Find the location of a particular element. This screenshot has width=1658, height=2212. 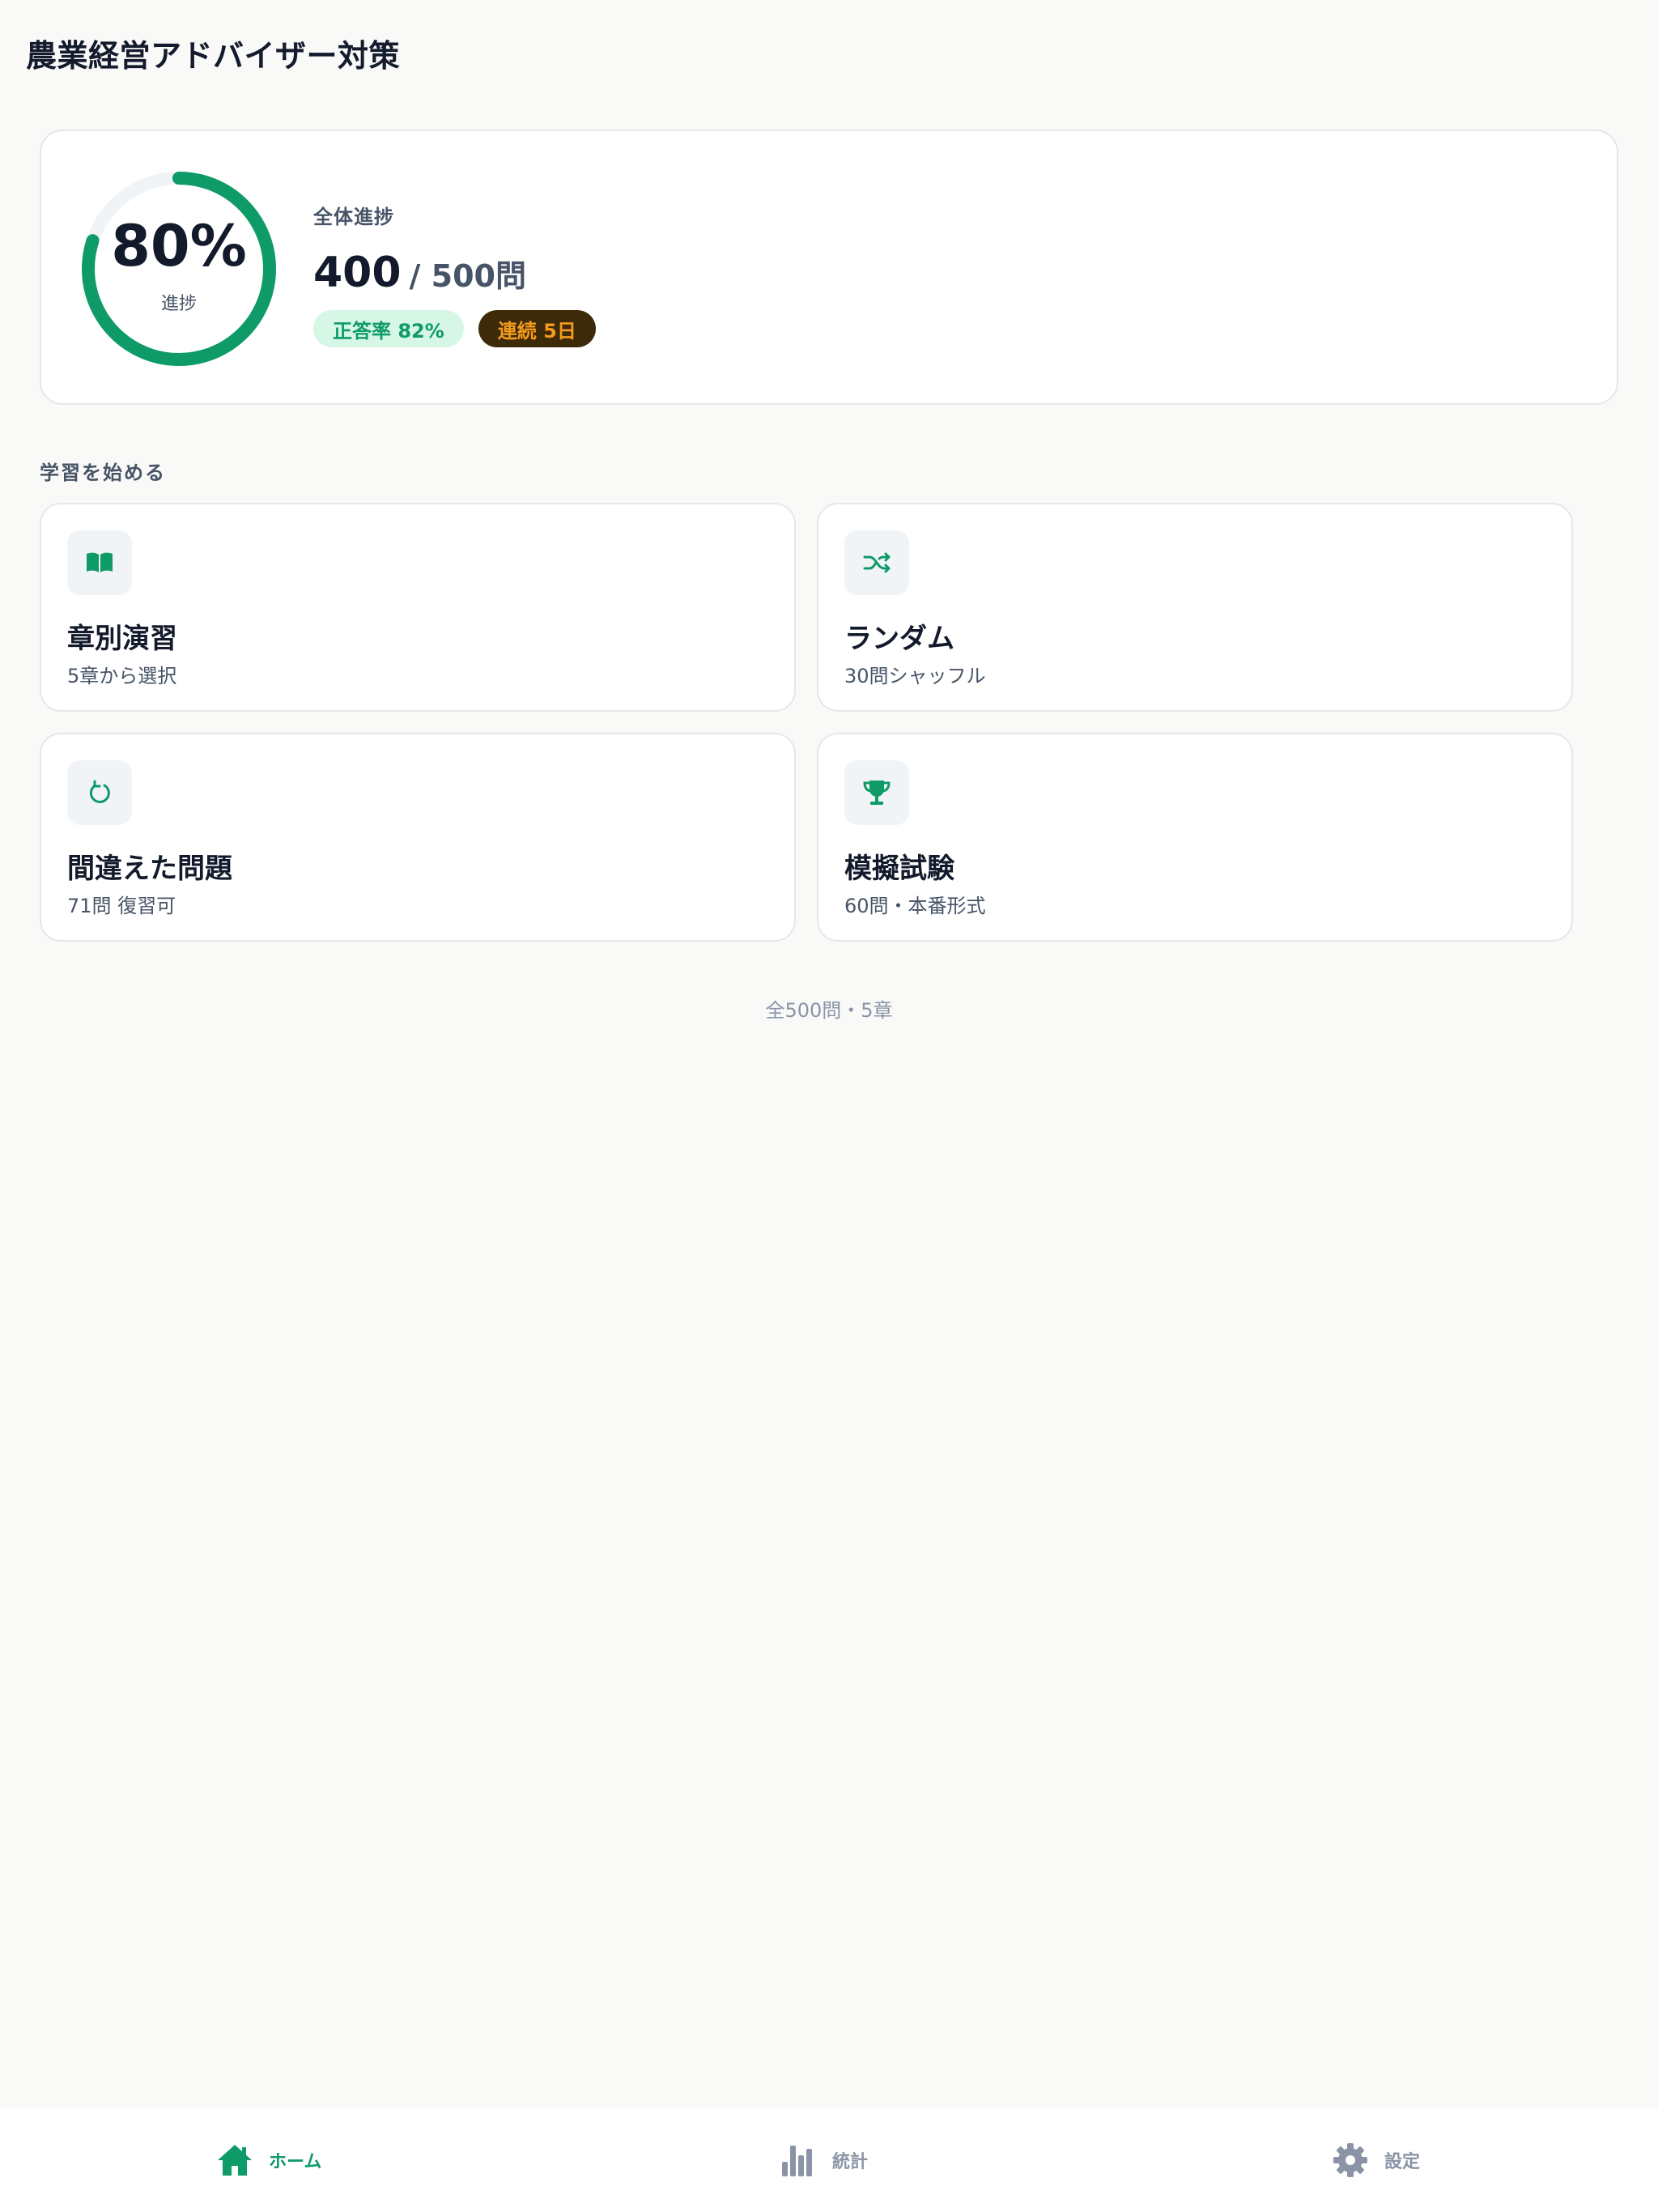

accuracy-badge: 正答率 82% is located at coordinates (388, 328).